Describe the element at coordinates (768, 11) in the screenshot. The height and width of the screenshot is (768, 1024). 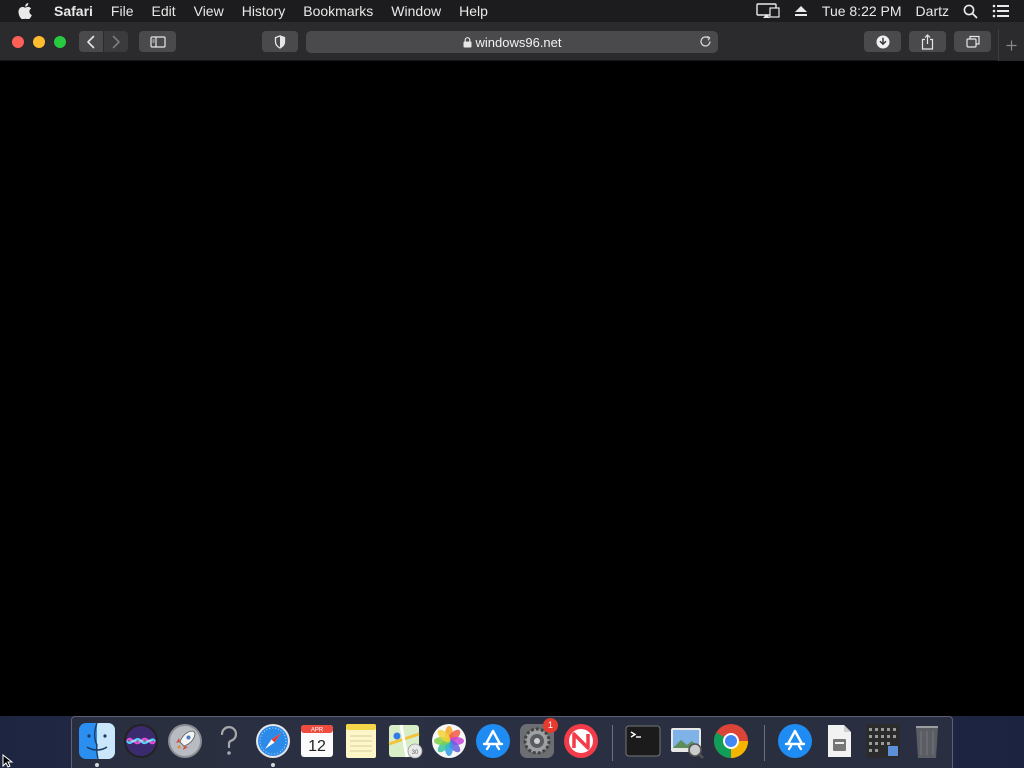
I see `airplay-display-icon` at that location.